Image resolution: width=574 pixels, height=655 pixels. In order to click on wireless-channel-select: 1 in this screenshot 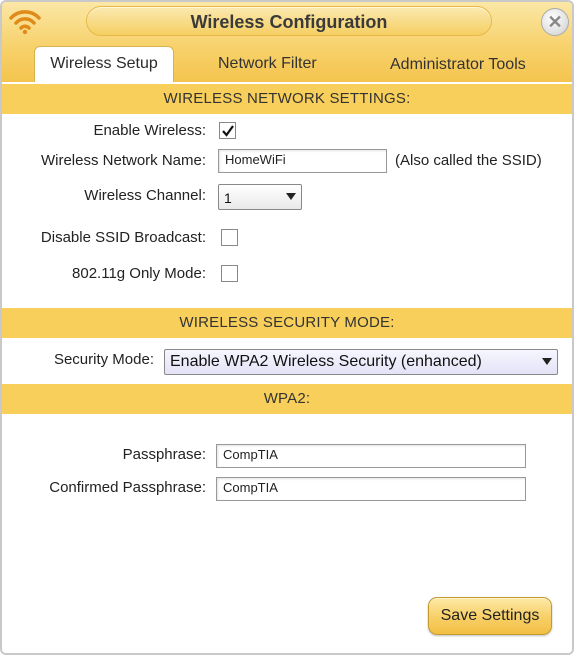, I will do `click(260, 197)`.